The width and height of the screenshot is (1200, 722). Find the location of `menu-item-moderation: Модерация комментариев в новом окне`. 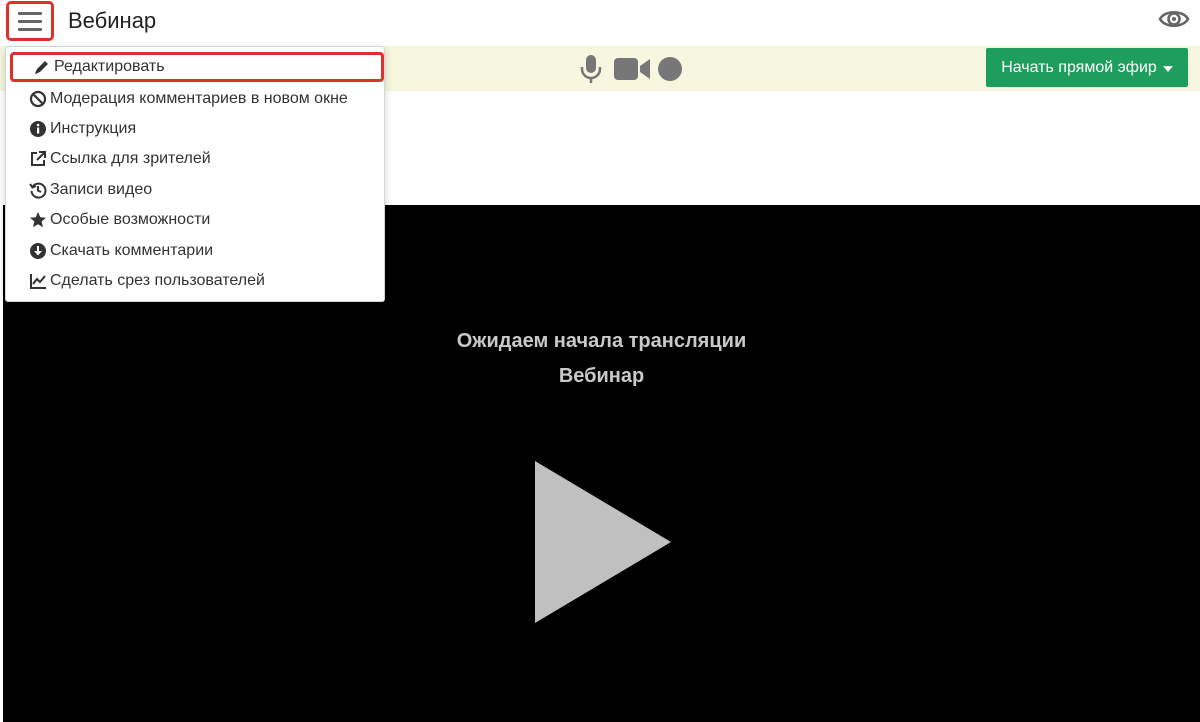

menu-item-moderation: Модерация комментариев в новом окне is located at coordinates (195, 99).